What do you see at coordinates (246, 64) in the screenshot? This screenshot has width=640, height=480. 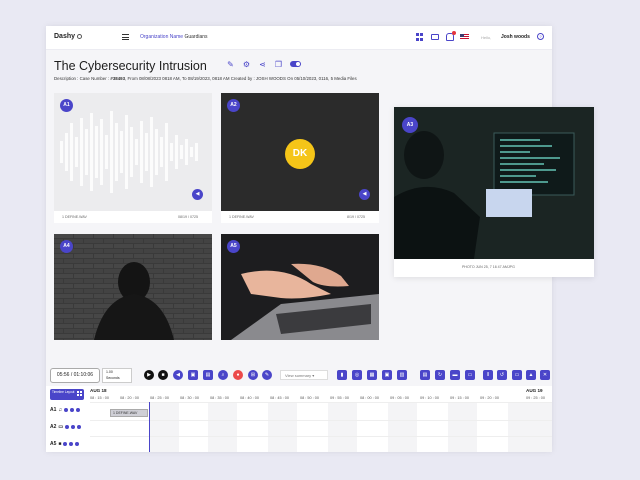 I see `settings-icon: ⚙` at bounding box center [246, 64].